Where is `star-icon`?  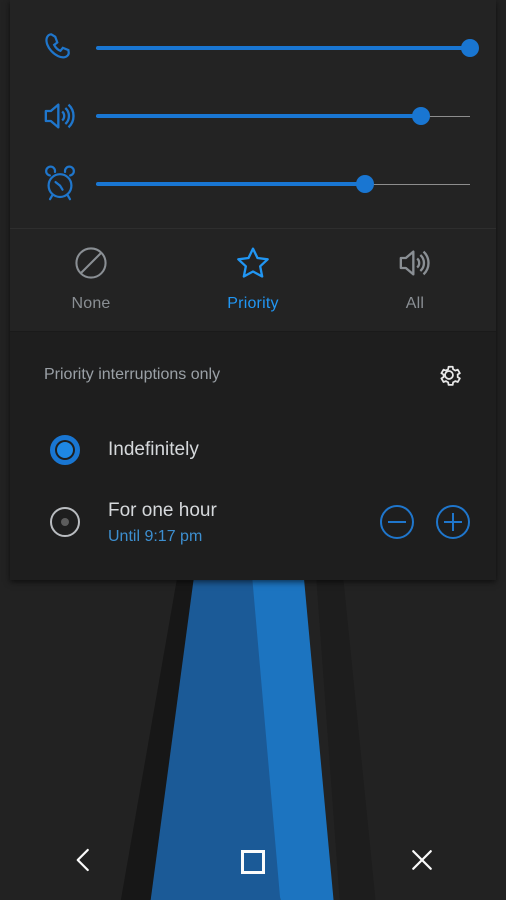 star-icon is located at coordinates (253, 263).